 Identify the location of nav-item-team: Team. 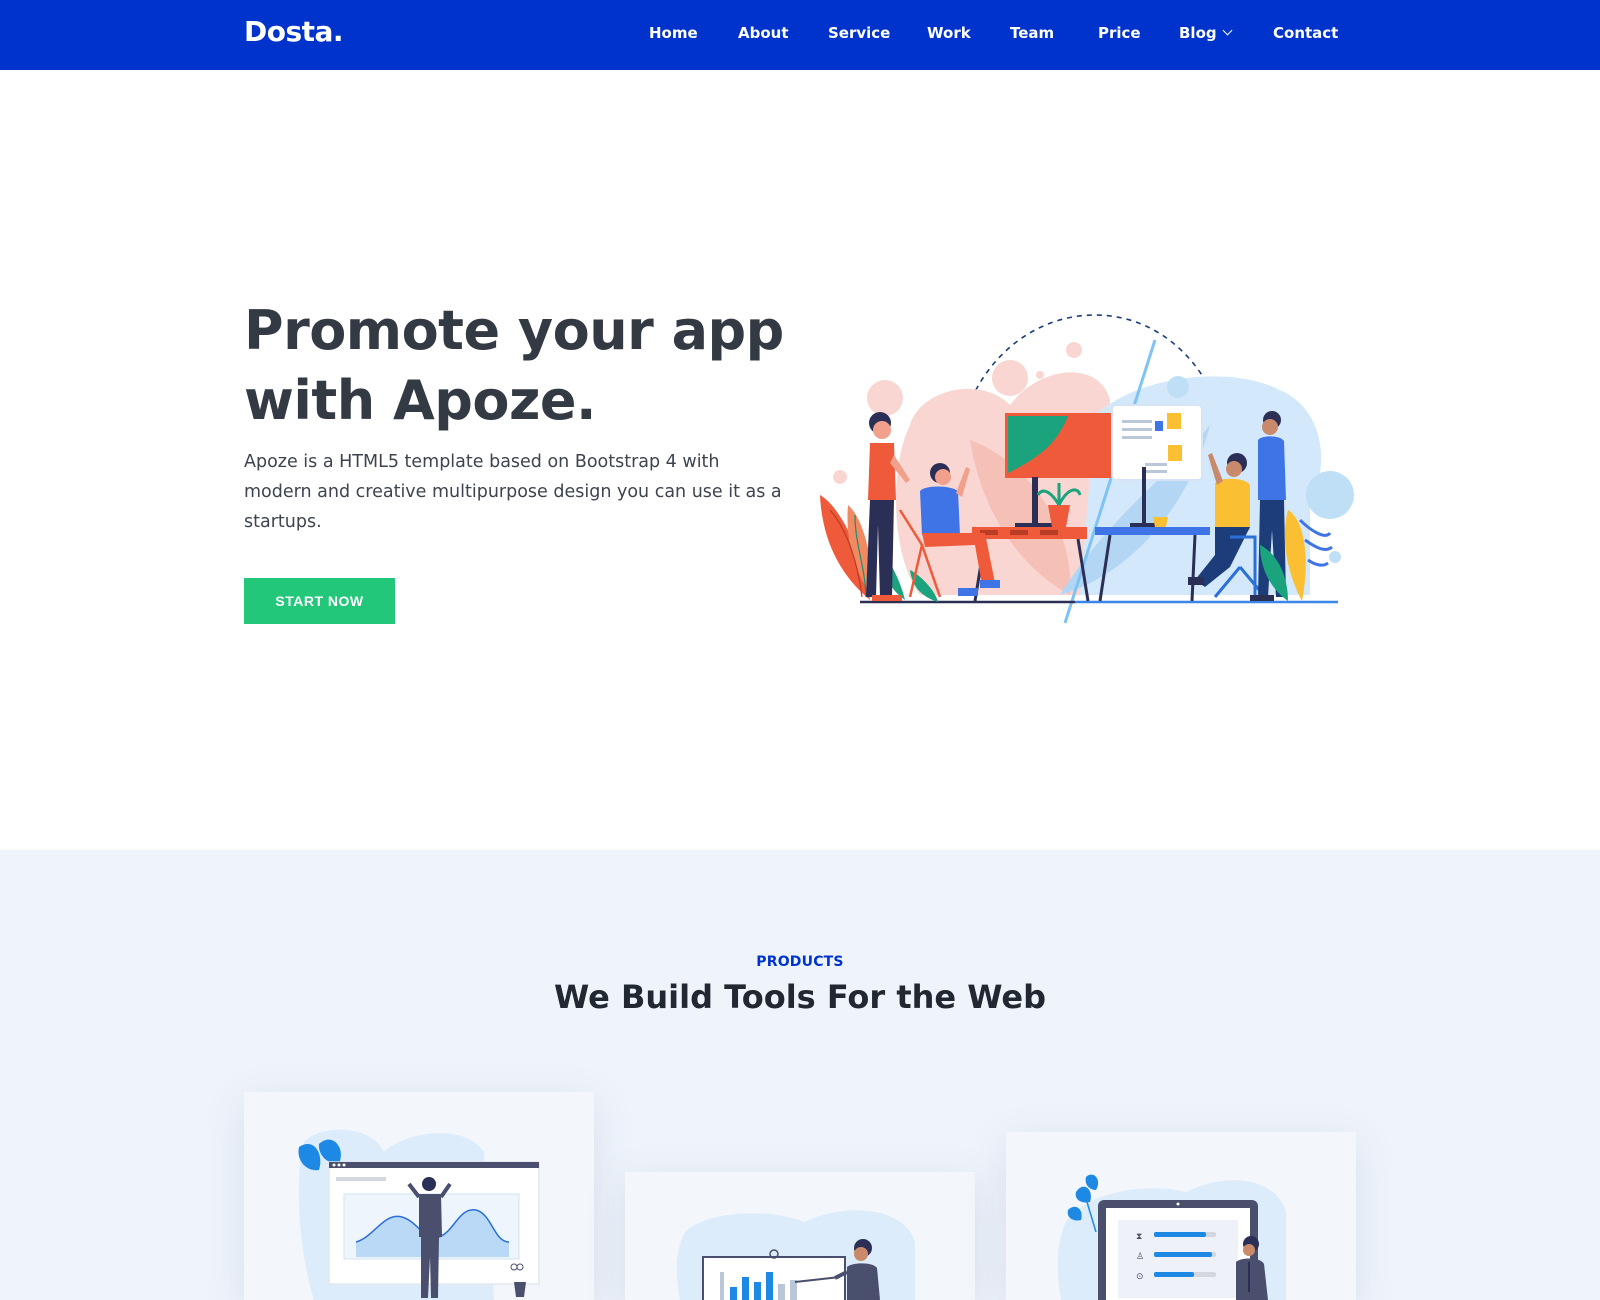
(1032, 33).